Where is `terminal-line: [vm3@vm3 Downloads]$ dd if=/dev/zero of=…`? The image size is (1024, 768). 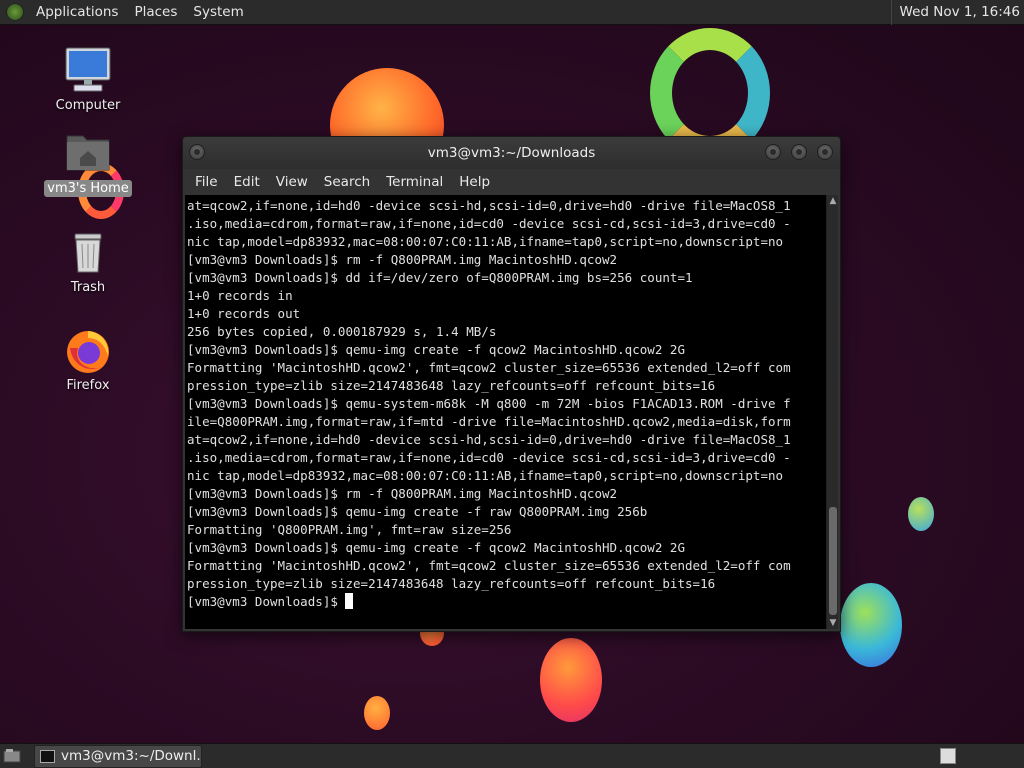
terminal-line: [vm3@vm3 Downloads]$ dd if=/dev/zero of=… is located at coordinates (440, 277).